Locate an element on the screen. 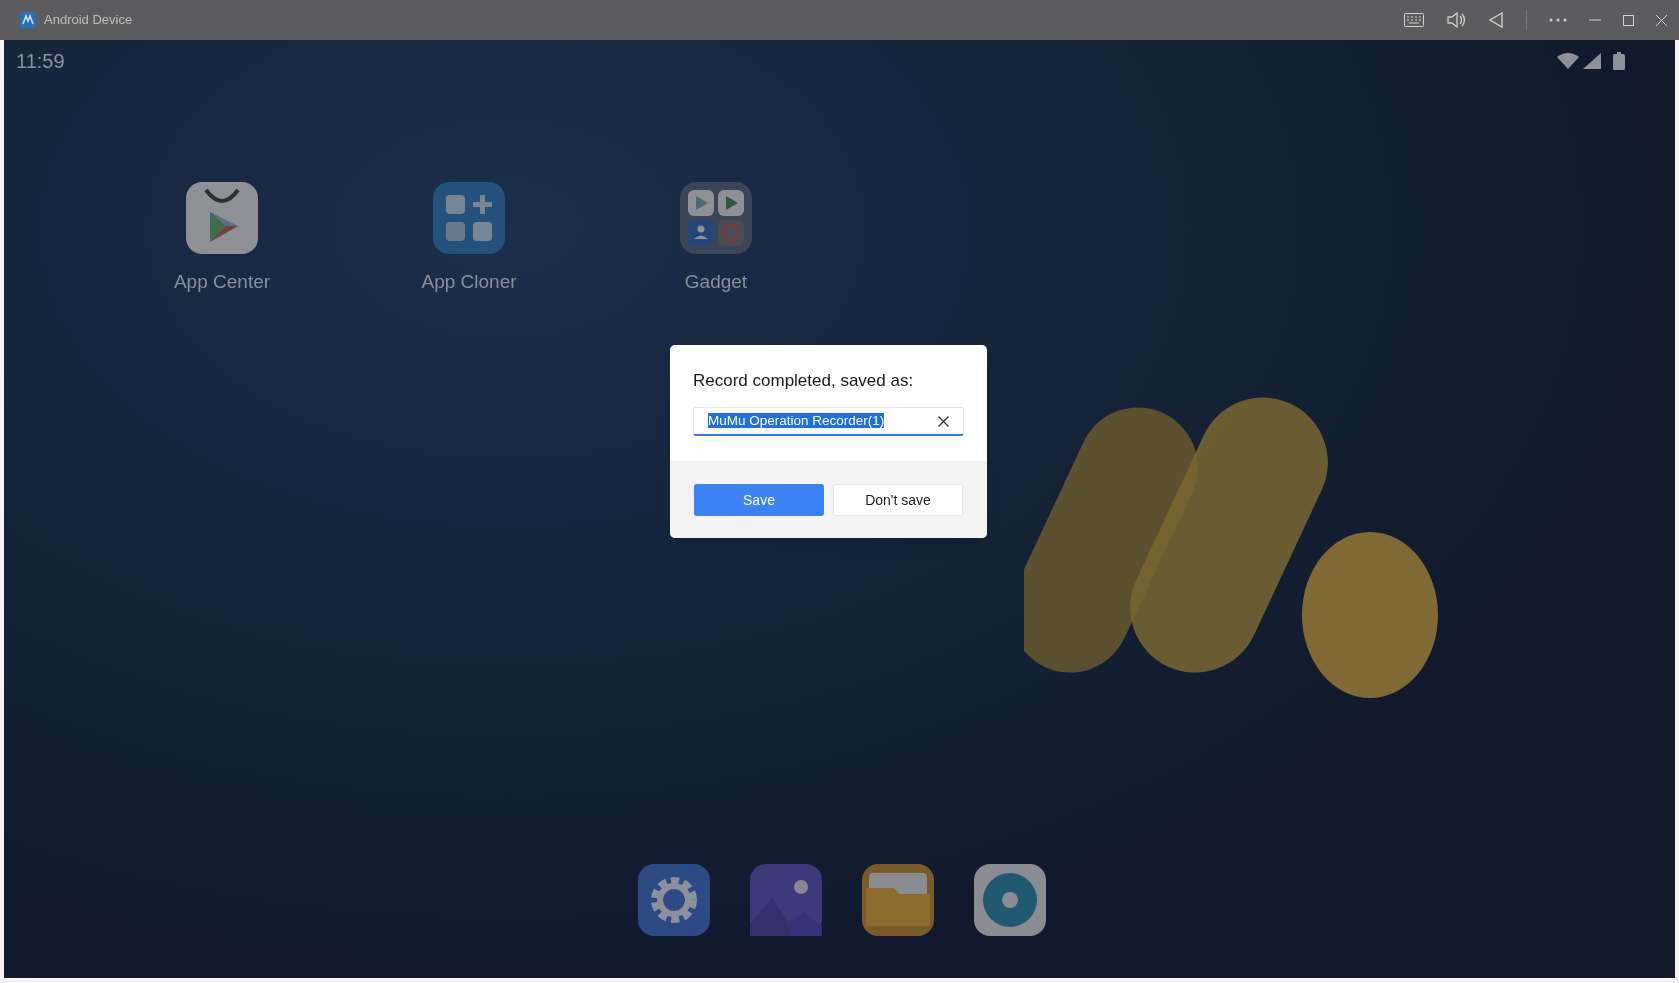 The width and height of the screenshot is (1679, 983). shopping-bag-play-icon is located at coordinates (222, 218).